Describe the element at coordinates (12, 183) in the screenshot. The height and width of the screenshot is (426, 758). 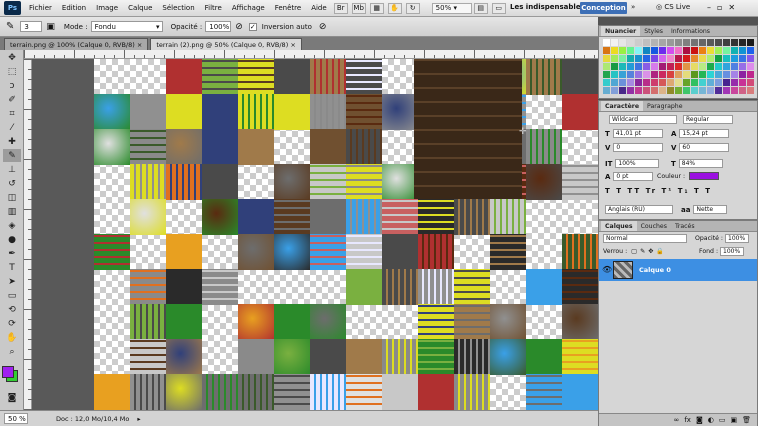
I see `history-brush-tool-icon: ↺` at that location.